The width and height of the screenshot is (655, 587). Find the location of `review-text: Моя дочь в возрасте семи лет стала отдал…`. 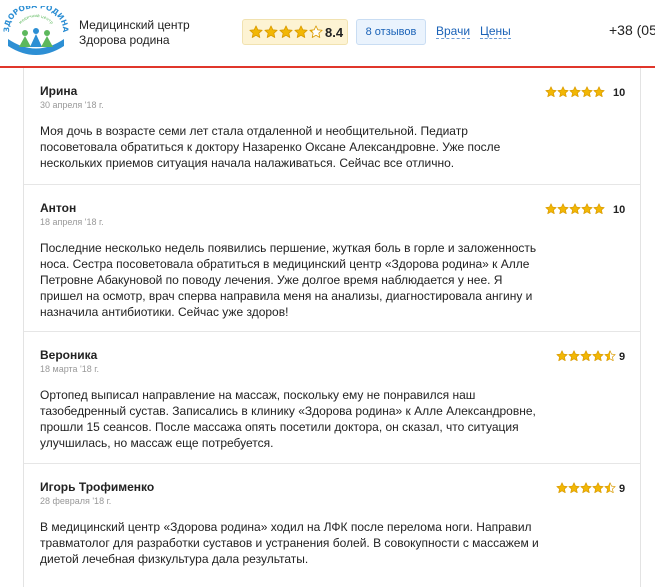

review-text: Моя дочь в возрасте семи лет стала отдал… is located at coordinates (270, 147).